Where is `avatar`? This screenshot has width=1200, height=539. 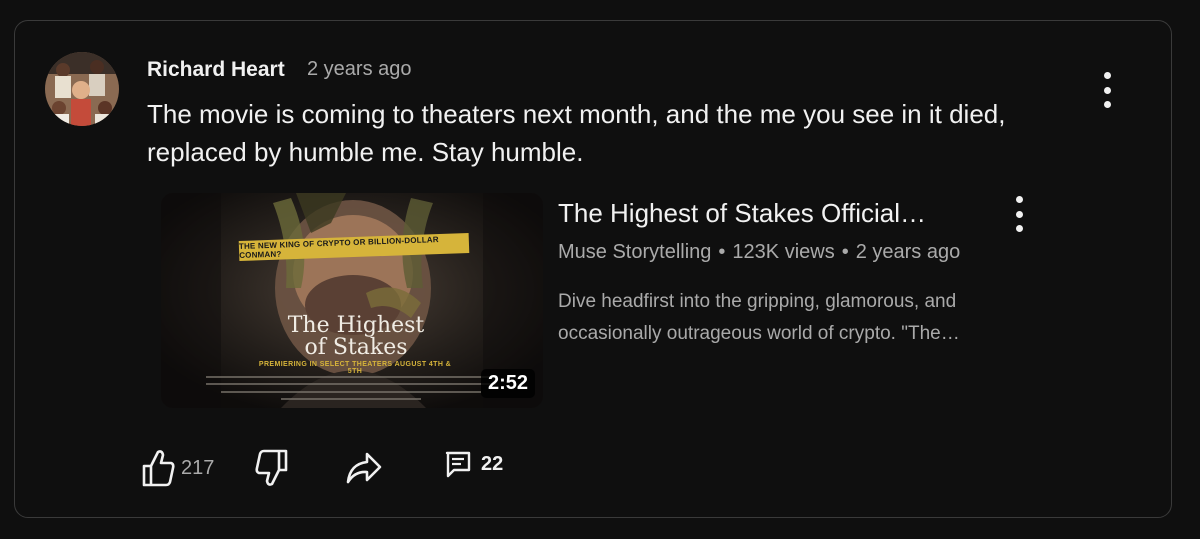
avatar is located at coordinates (82, 89).